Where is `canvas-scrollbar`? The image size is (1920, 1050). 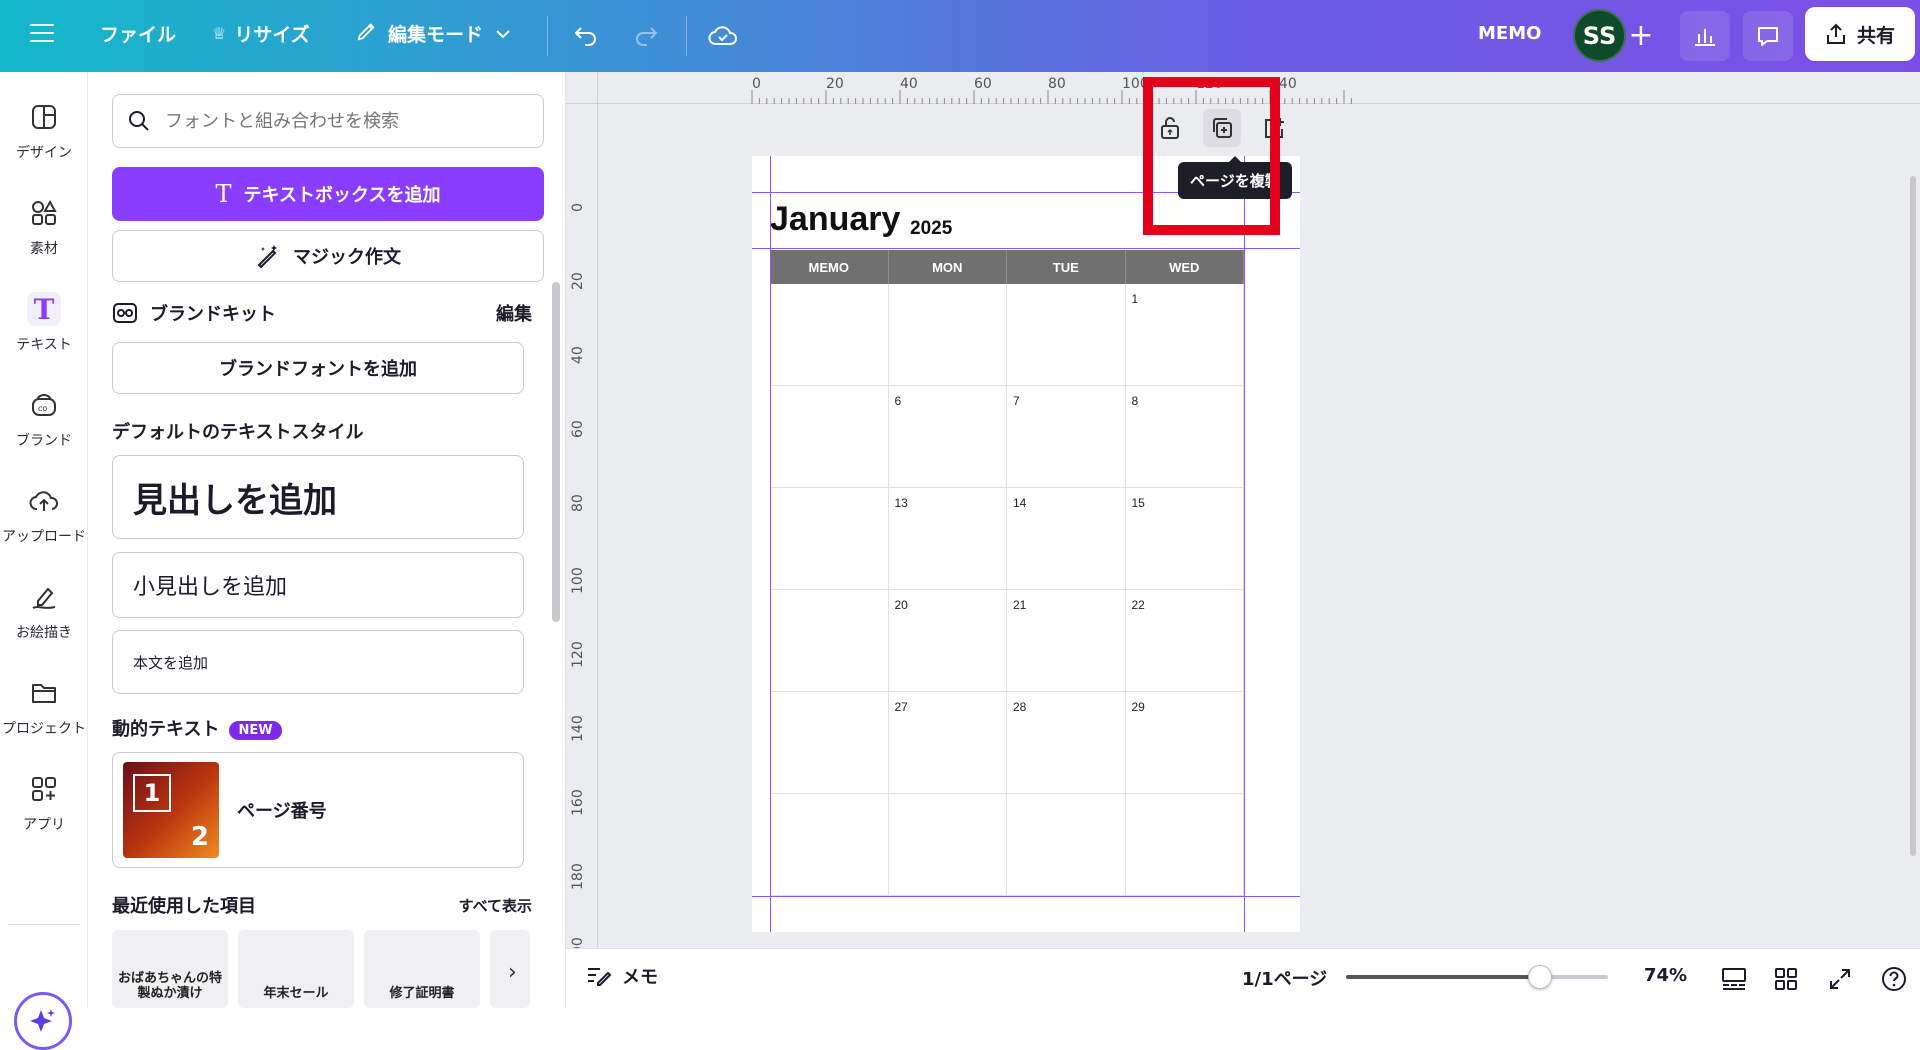 canvas-scrollbar is located at coordinates (1913, 516).